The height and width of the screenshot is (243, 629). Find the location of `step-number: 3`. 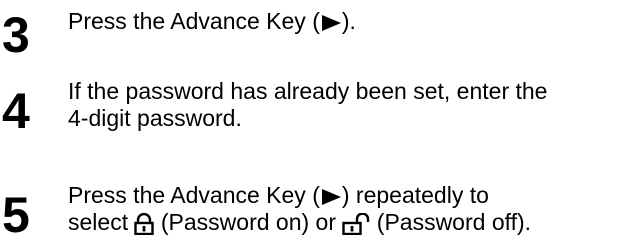

step-number: 3 is located at coordinates (16, 35).